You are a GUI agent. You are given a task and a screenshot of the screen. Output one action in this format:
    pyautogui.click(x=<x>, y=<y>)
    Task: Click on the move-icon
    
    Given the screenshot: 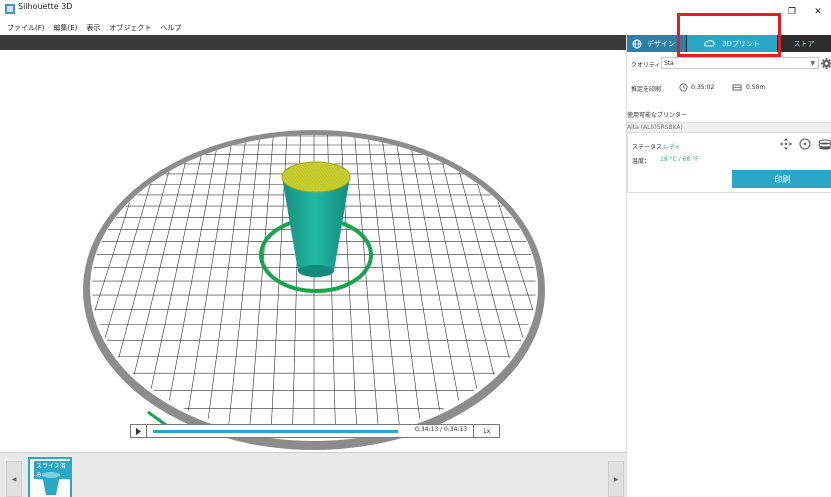 What is the action you would take?
    pyautogui.click(x=786, y=144)
    